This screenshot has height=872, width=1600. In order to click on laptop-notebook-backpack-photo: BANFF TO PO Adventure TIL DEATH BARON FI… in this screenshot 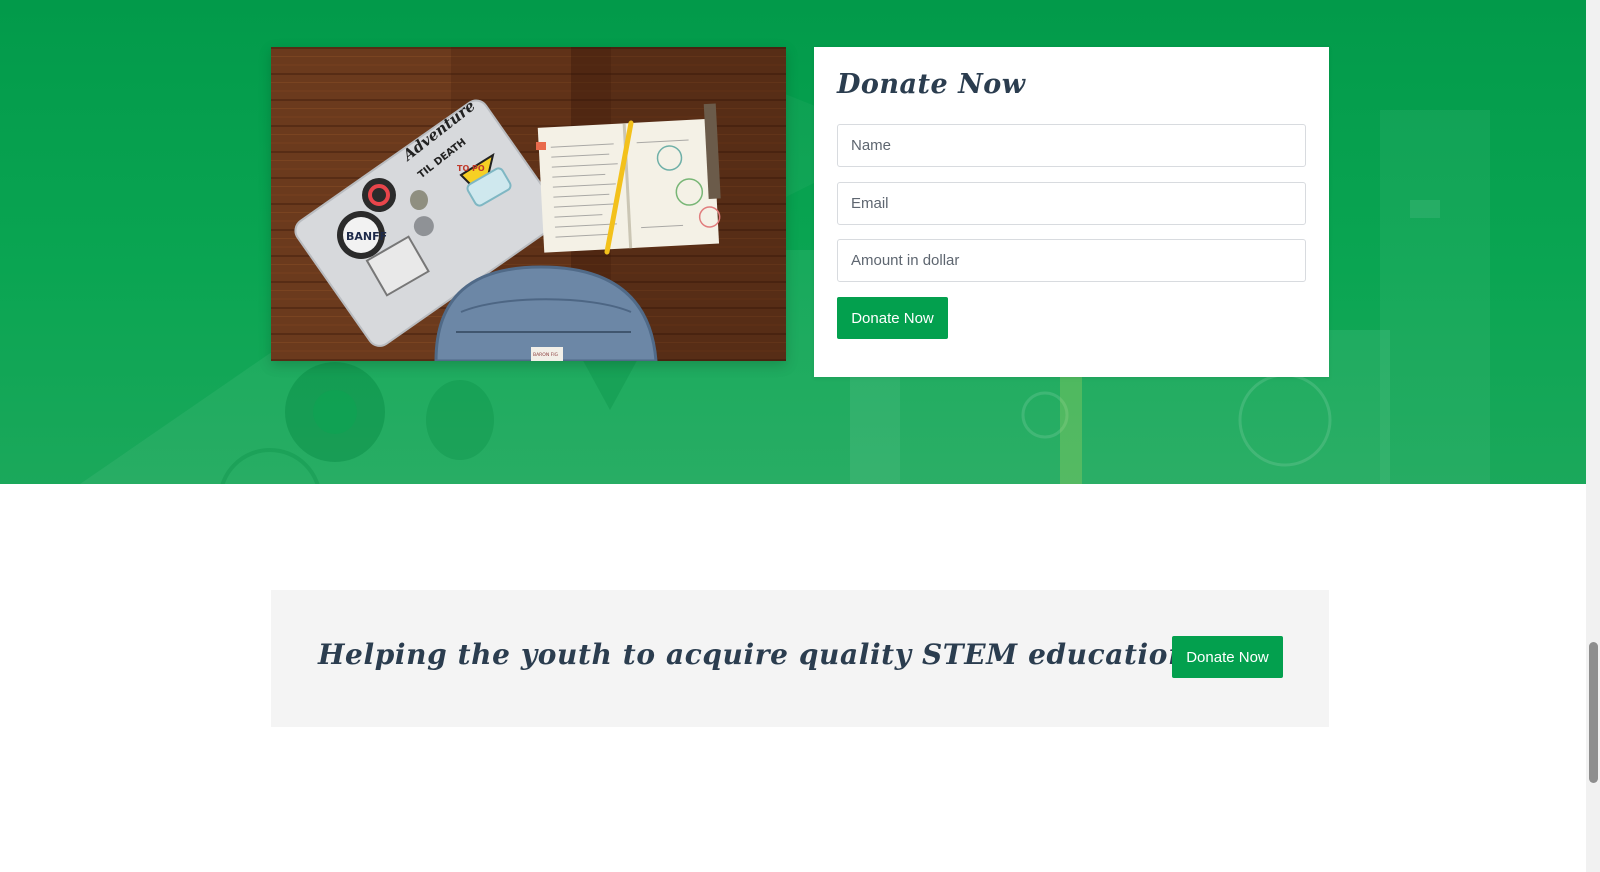, I will do `click(528, 204)`.